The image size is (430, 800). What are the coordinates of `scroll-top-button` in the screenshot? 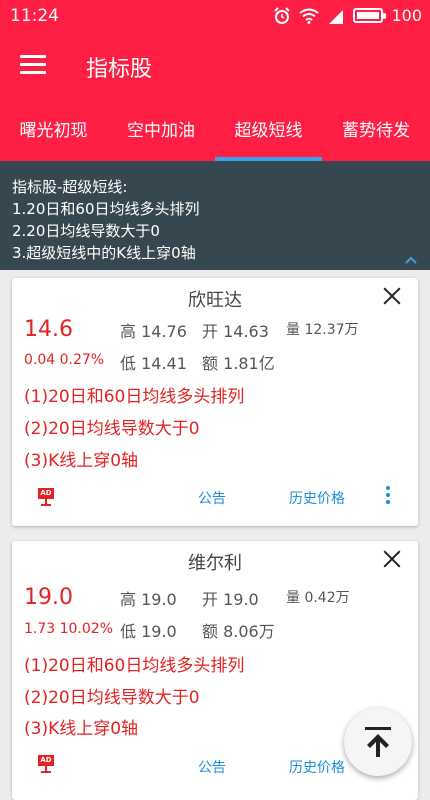 It's located at (378, 742).